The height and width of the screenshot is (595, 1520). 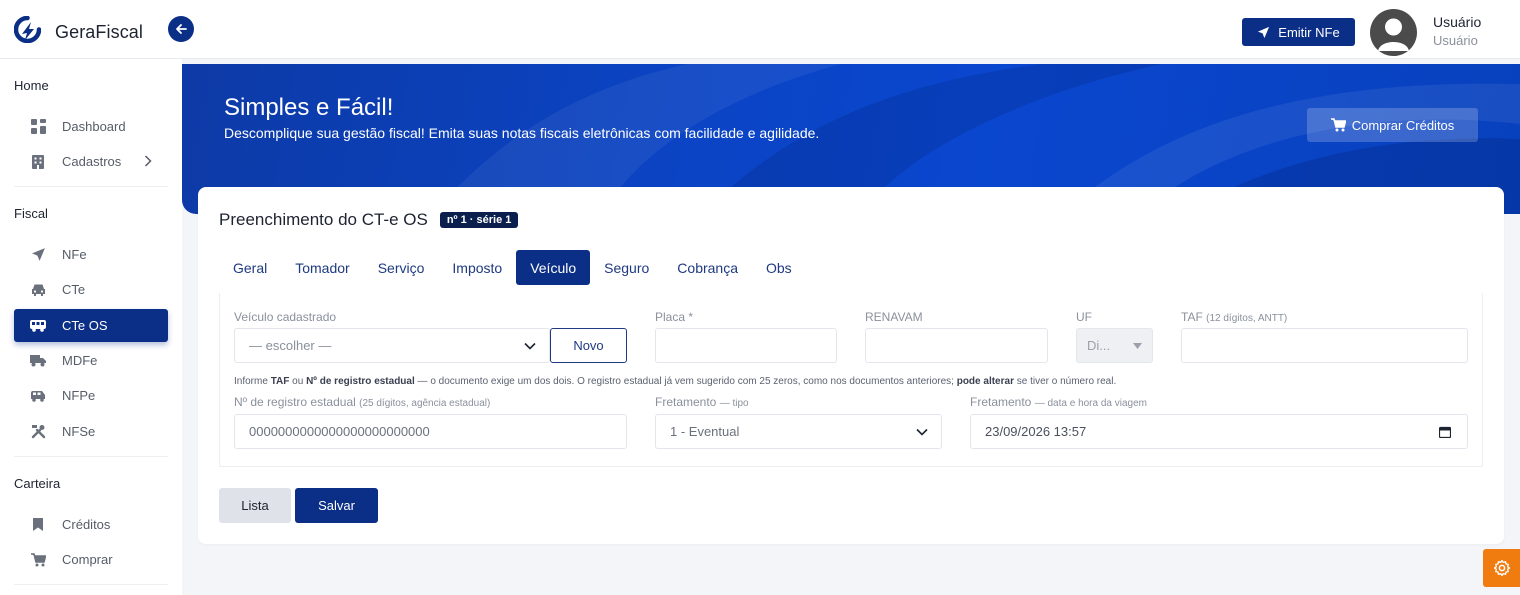 I want to click on building-icon, so click(x=38, y=162).